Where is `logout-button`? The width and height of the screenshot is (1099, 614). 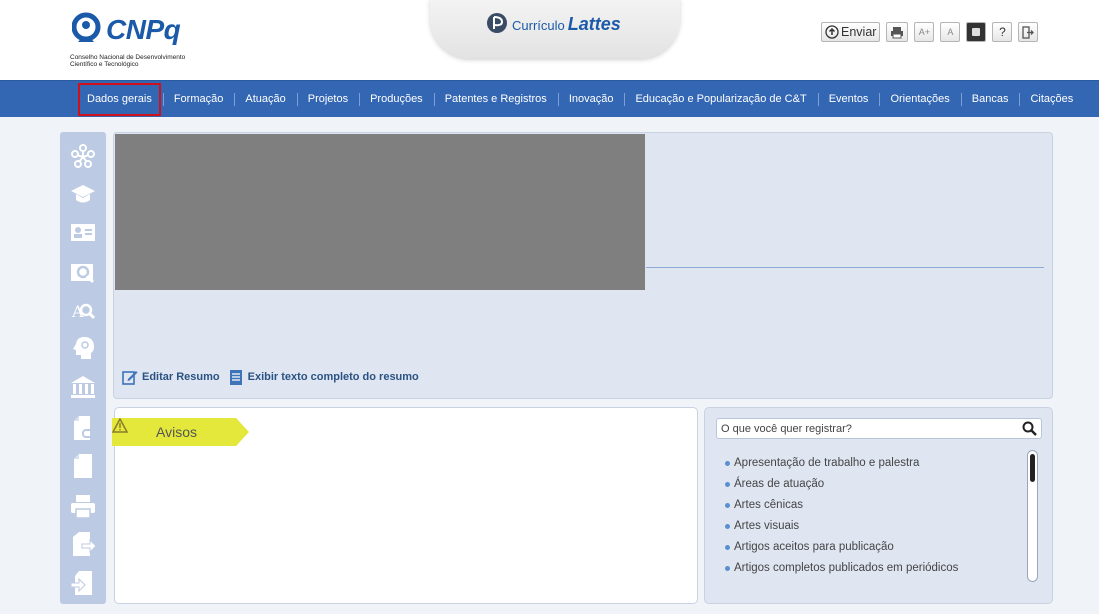 logout-button is located at coordinates (1028, 32).